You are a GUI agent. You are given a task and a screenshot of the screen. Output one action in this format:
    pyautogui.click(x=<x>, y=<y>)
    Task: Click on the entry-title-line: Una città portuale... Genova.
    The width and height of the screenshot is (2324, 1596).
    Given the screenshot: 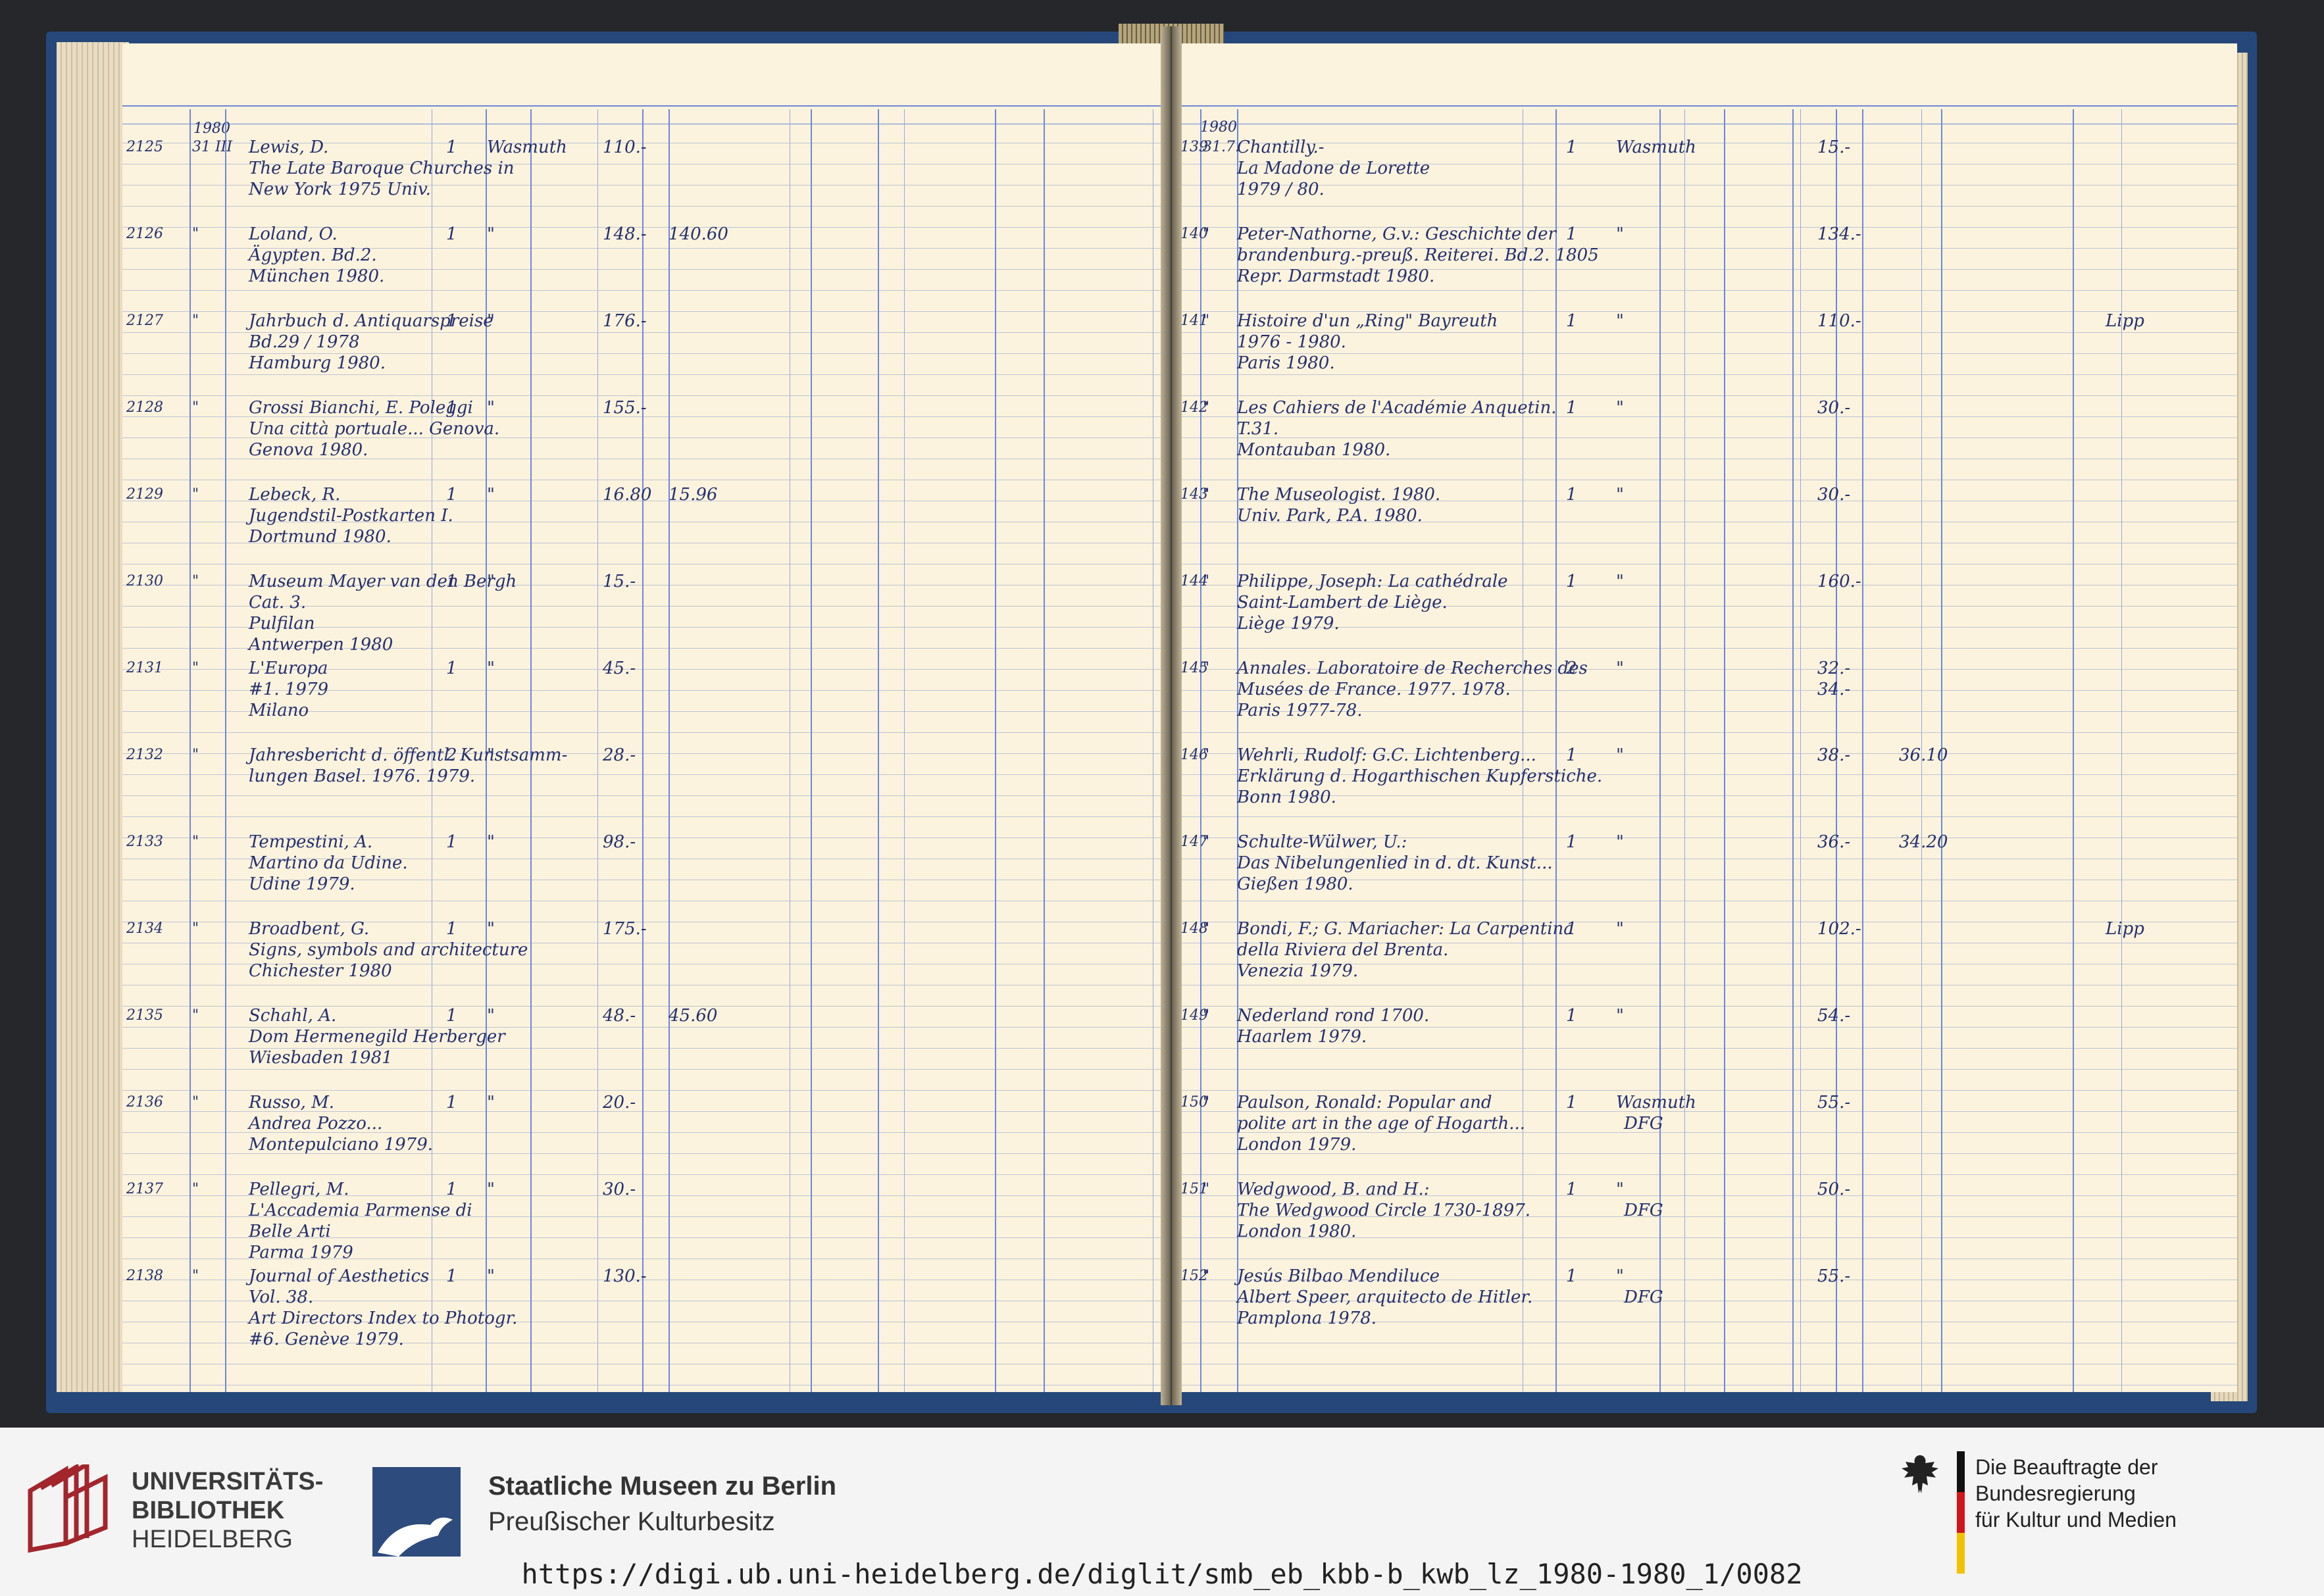 What is the action you would take?
    pyautogui.click(x=375, y=429)
    